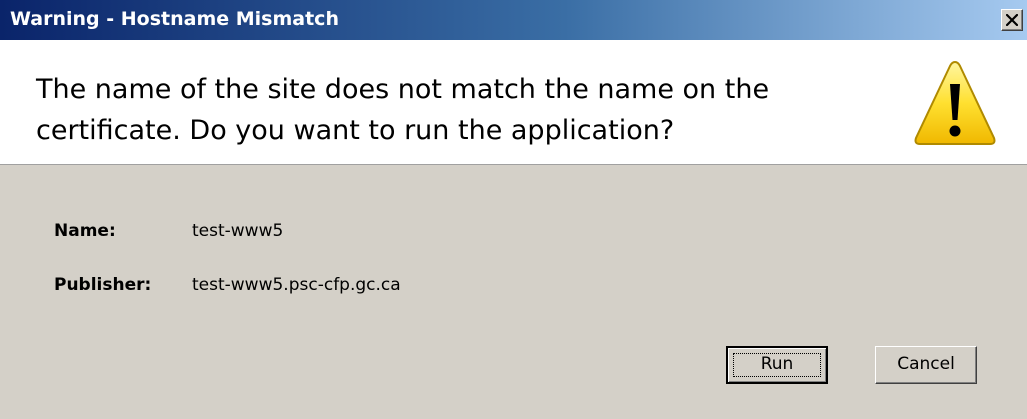 The height and width of the screenshot is (419, 1027). What do you see at coordinates (103, 285) in the screenshot?
I see `publisher-label: Publisher:` at bounding box center [103, 285].